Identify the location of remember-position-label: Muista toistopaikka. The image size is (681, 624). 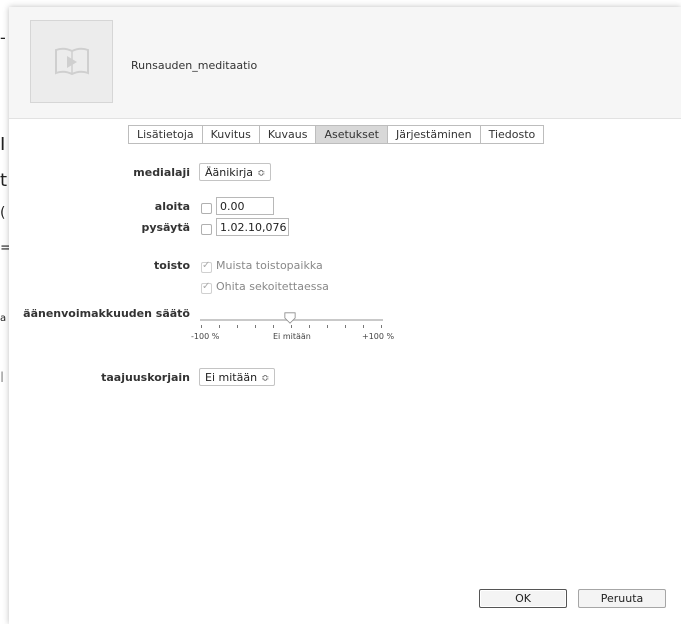
(269, 265).